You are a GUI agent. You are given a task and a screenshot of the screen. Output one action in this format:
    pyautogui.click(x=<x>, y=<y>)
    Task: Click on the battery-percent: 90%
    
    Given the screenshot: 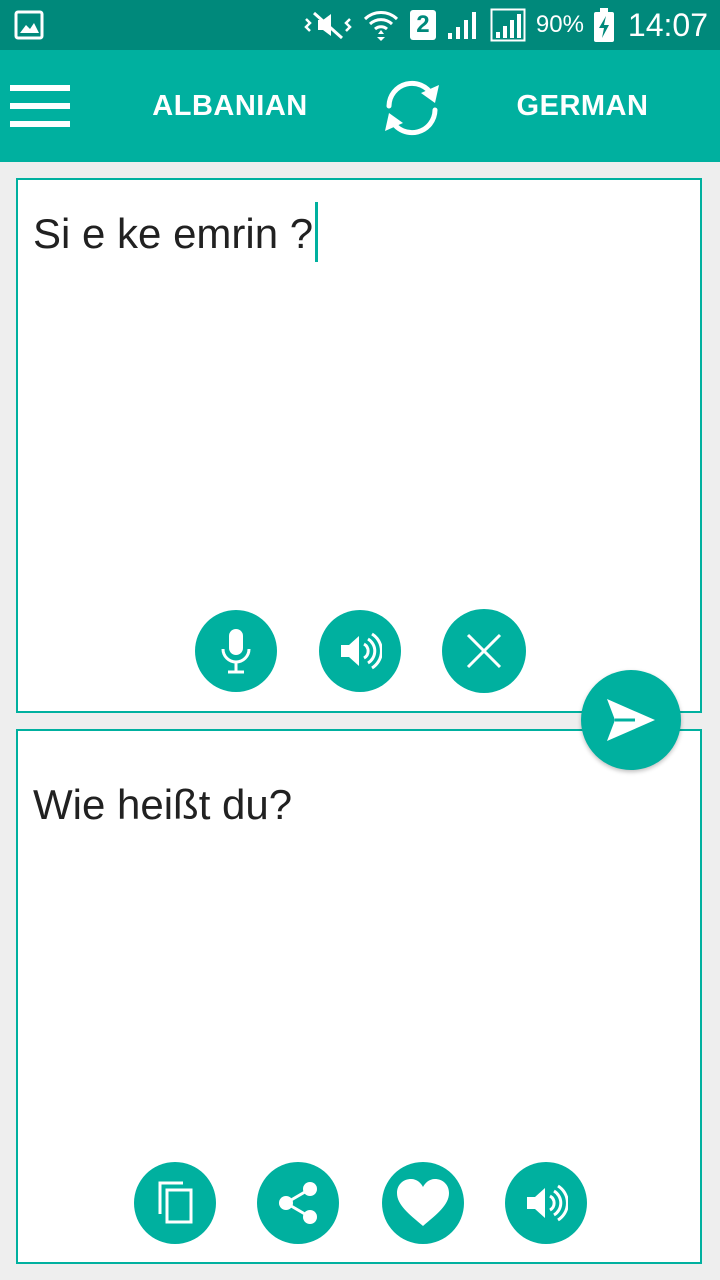 What is the action you would take?
    pyautogui.click(x=559, y=24)
    